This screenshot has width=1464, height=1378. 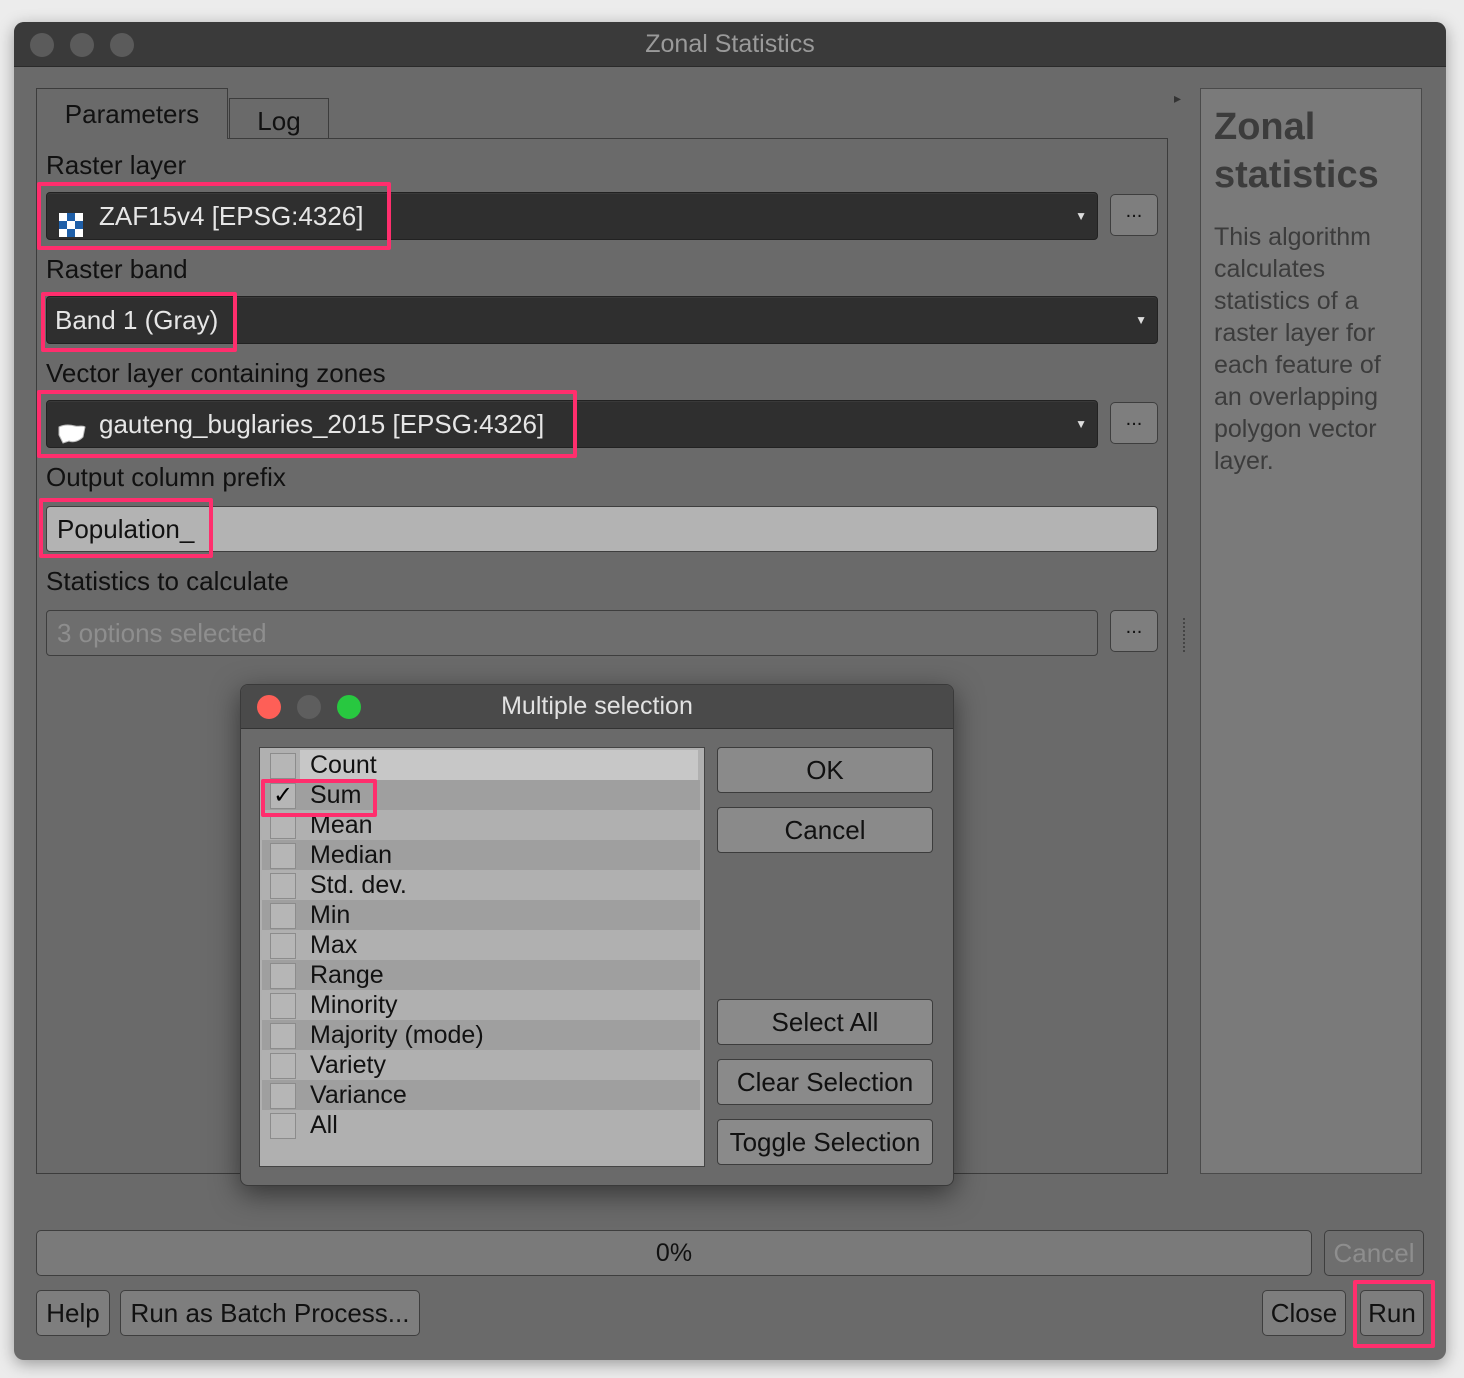 I want to click on raster-band-label: Raster band, so click(x=117, y=269).